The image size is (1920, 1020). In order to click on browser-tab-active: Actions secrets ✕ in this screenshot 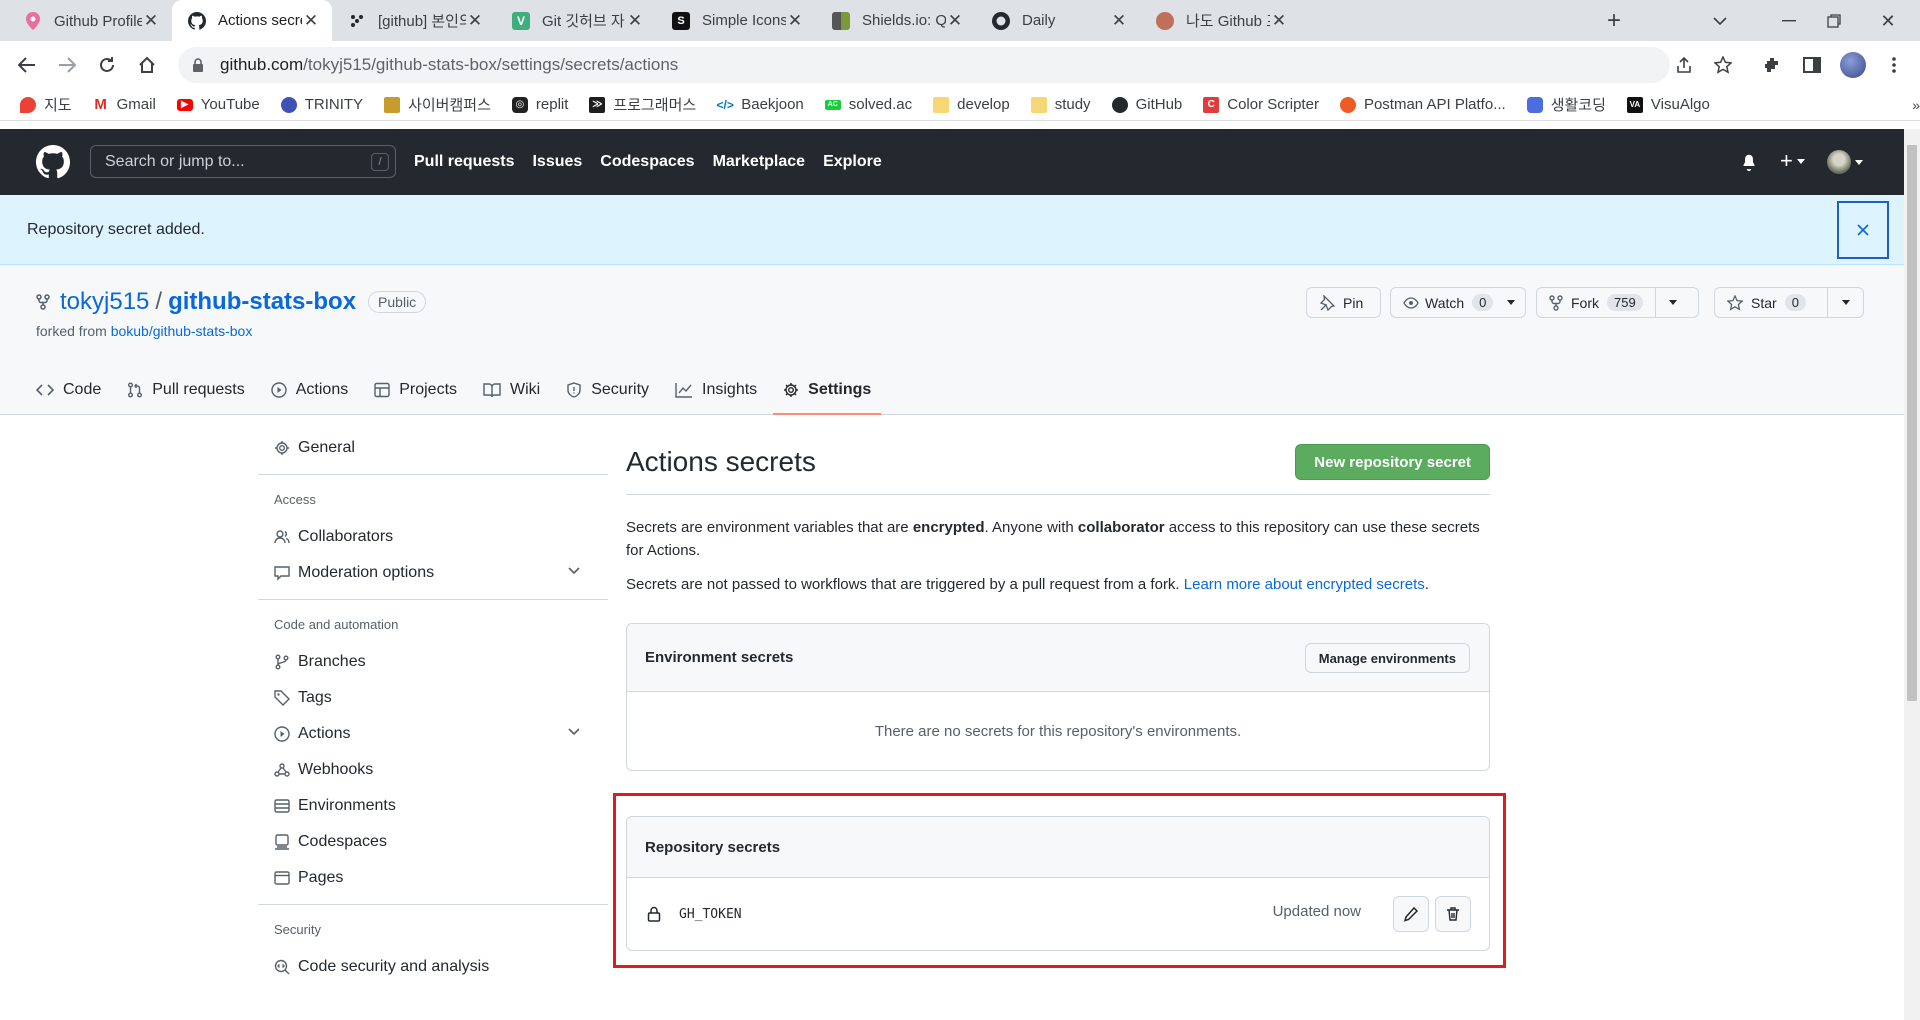, I will do `click(252, 20)`.